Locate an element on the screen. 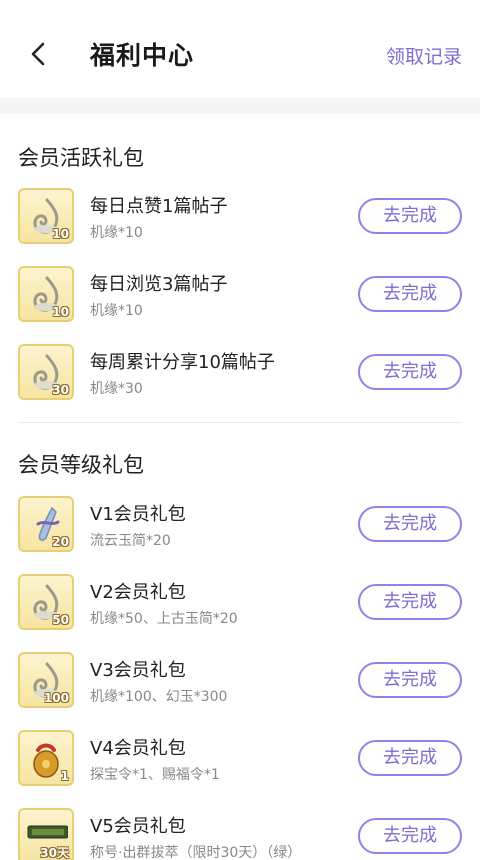  task-reward: 机缘*30 is located at coordinates (116, 389).